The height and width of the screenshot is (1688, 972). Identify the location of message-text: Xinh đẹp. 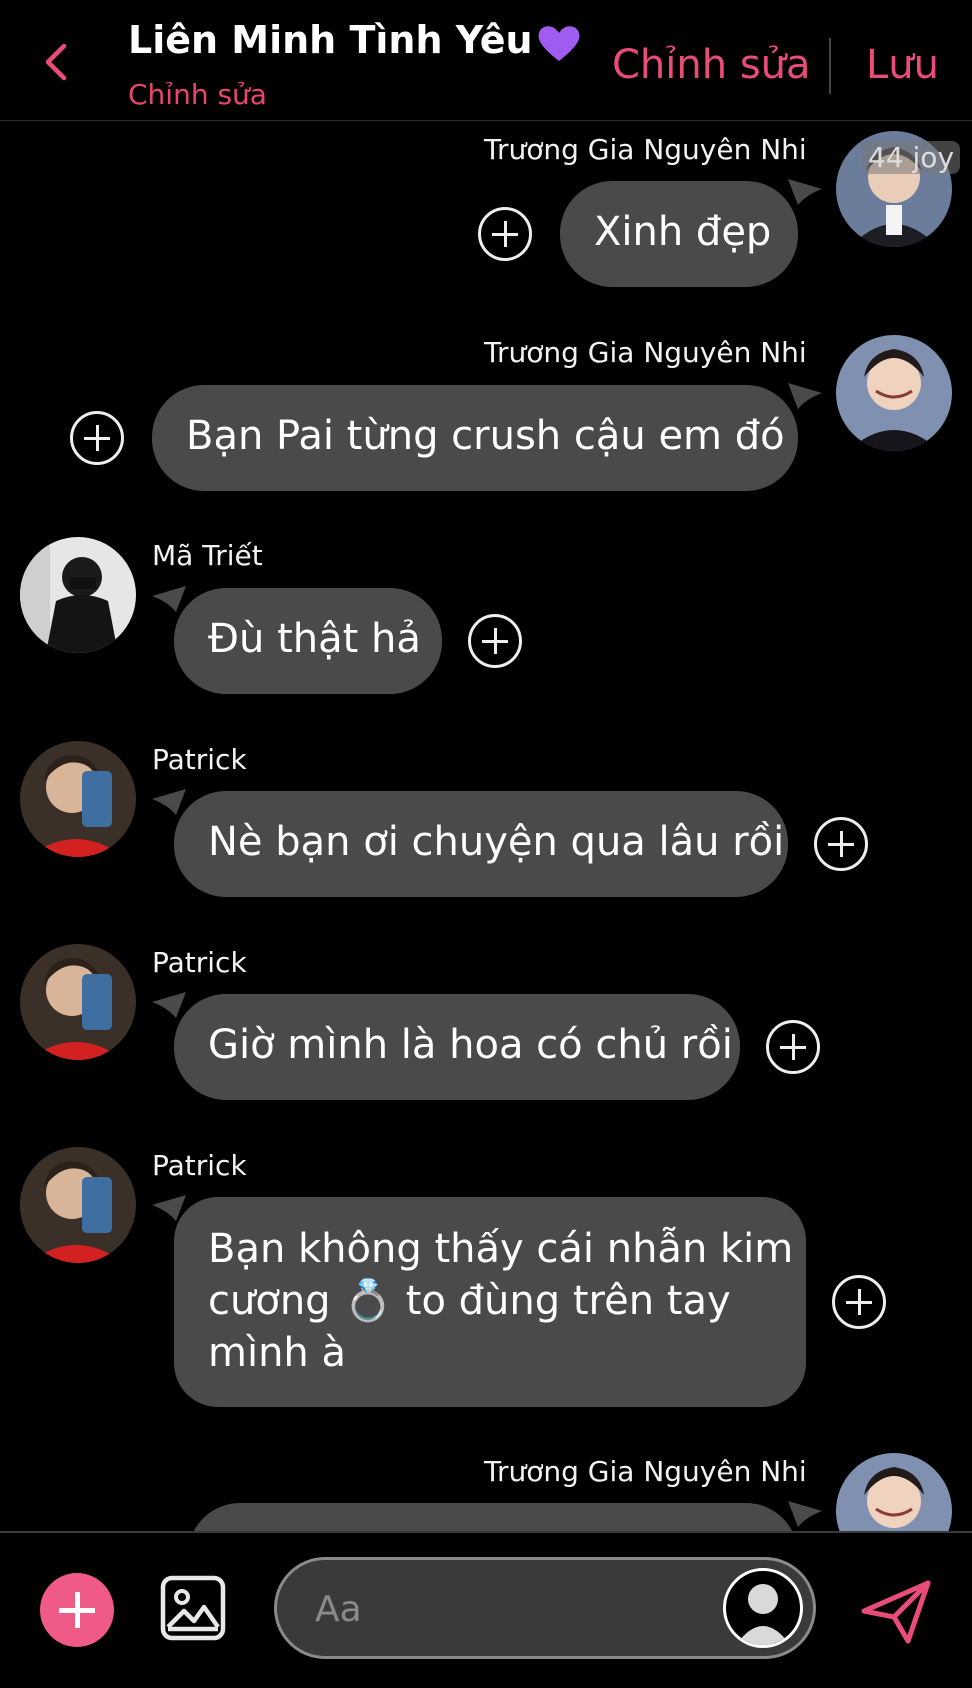
(683, 232).